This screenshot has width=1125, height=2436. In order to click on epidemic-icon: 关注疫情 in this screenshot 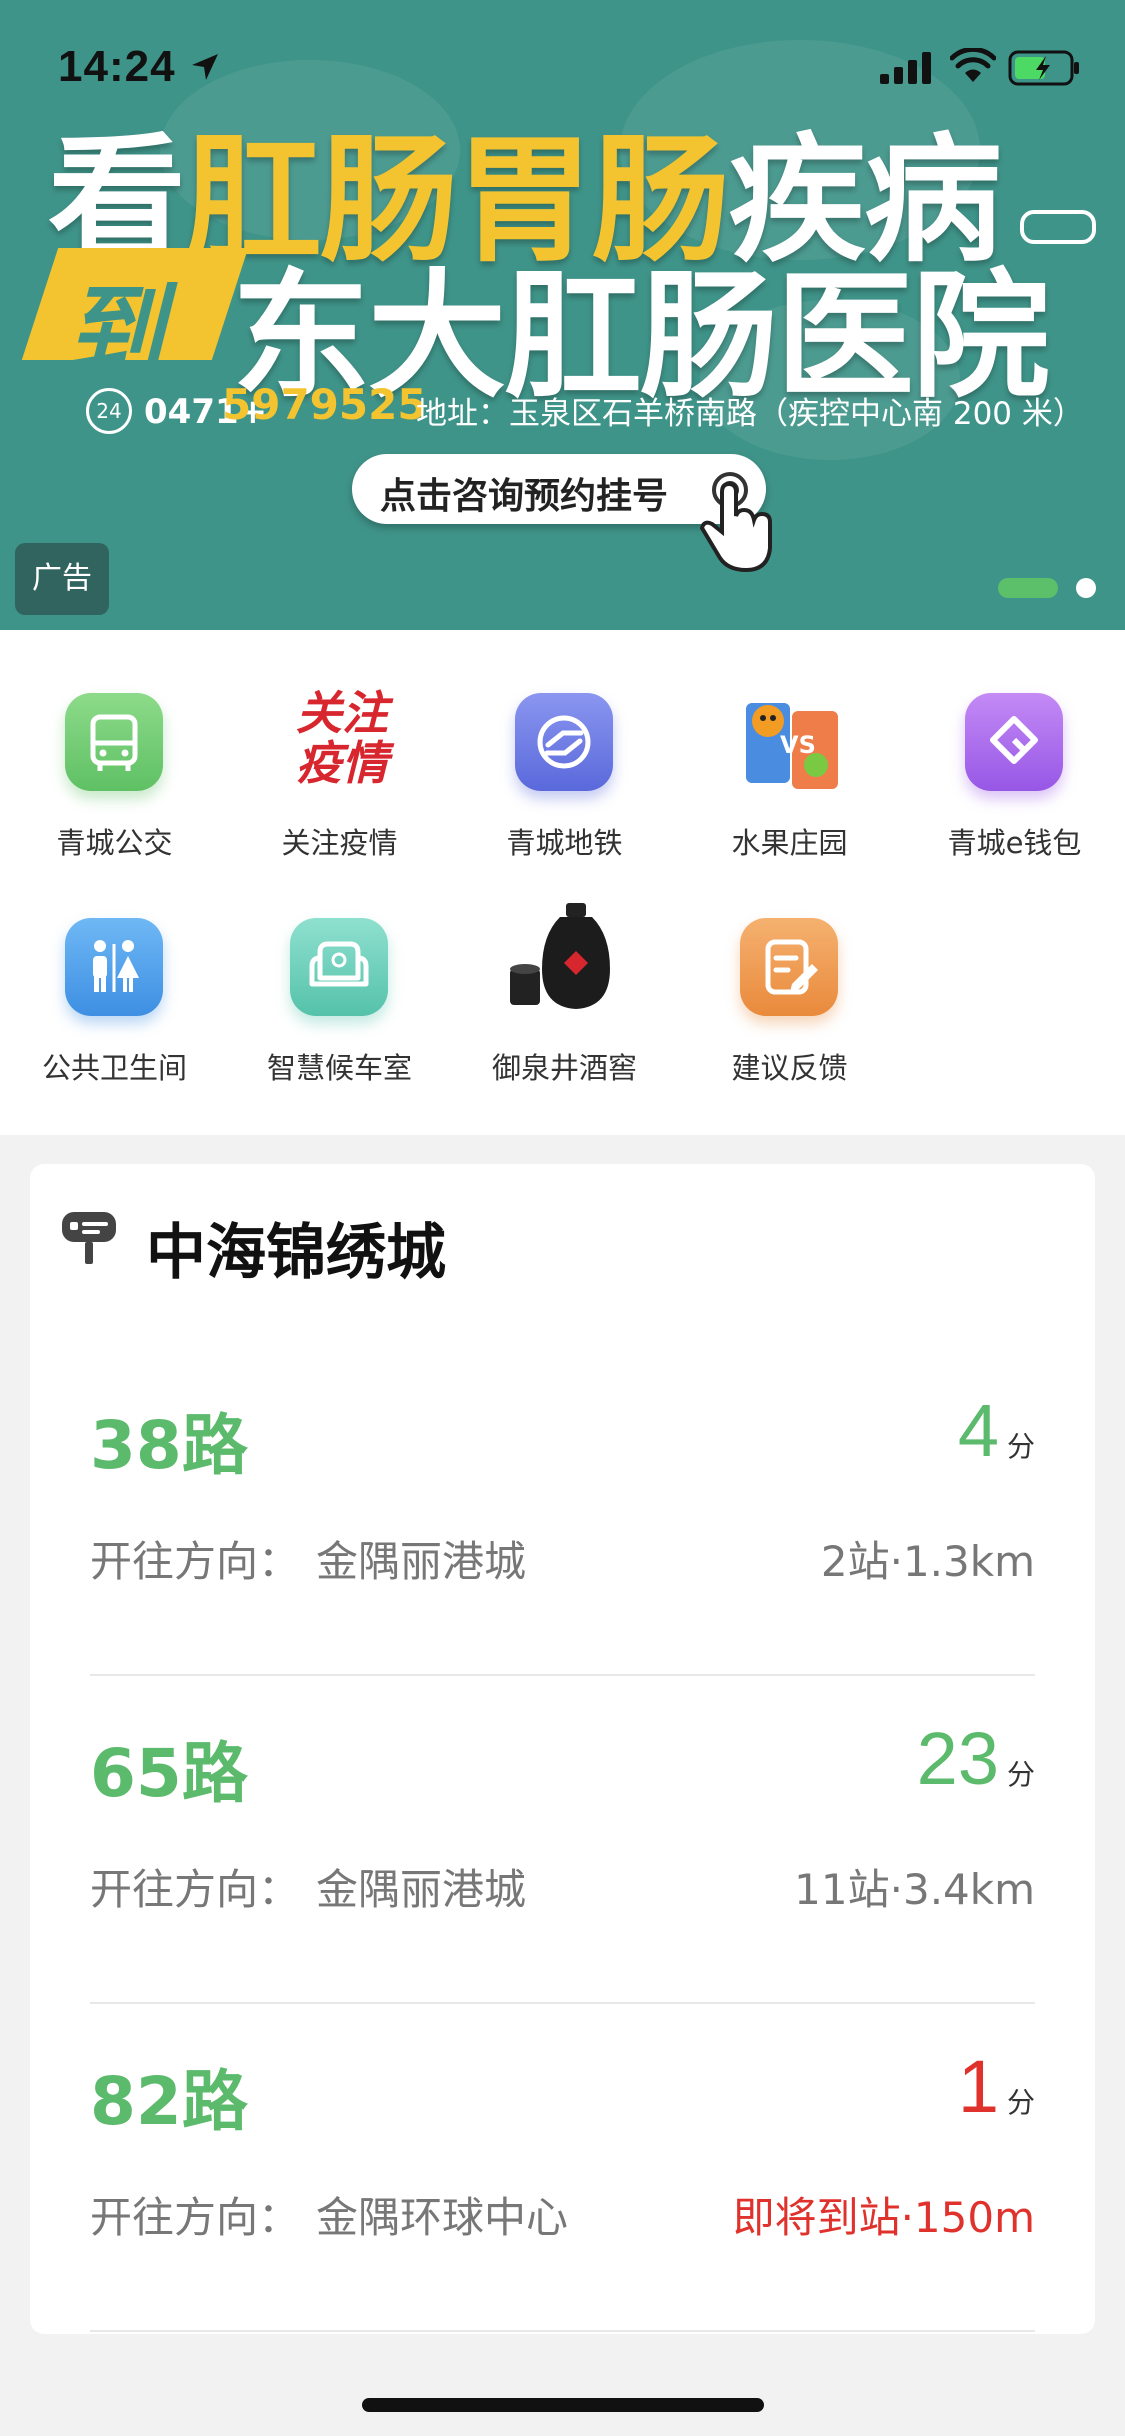, I will do `click(342, 738)`.